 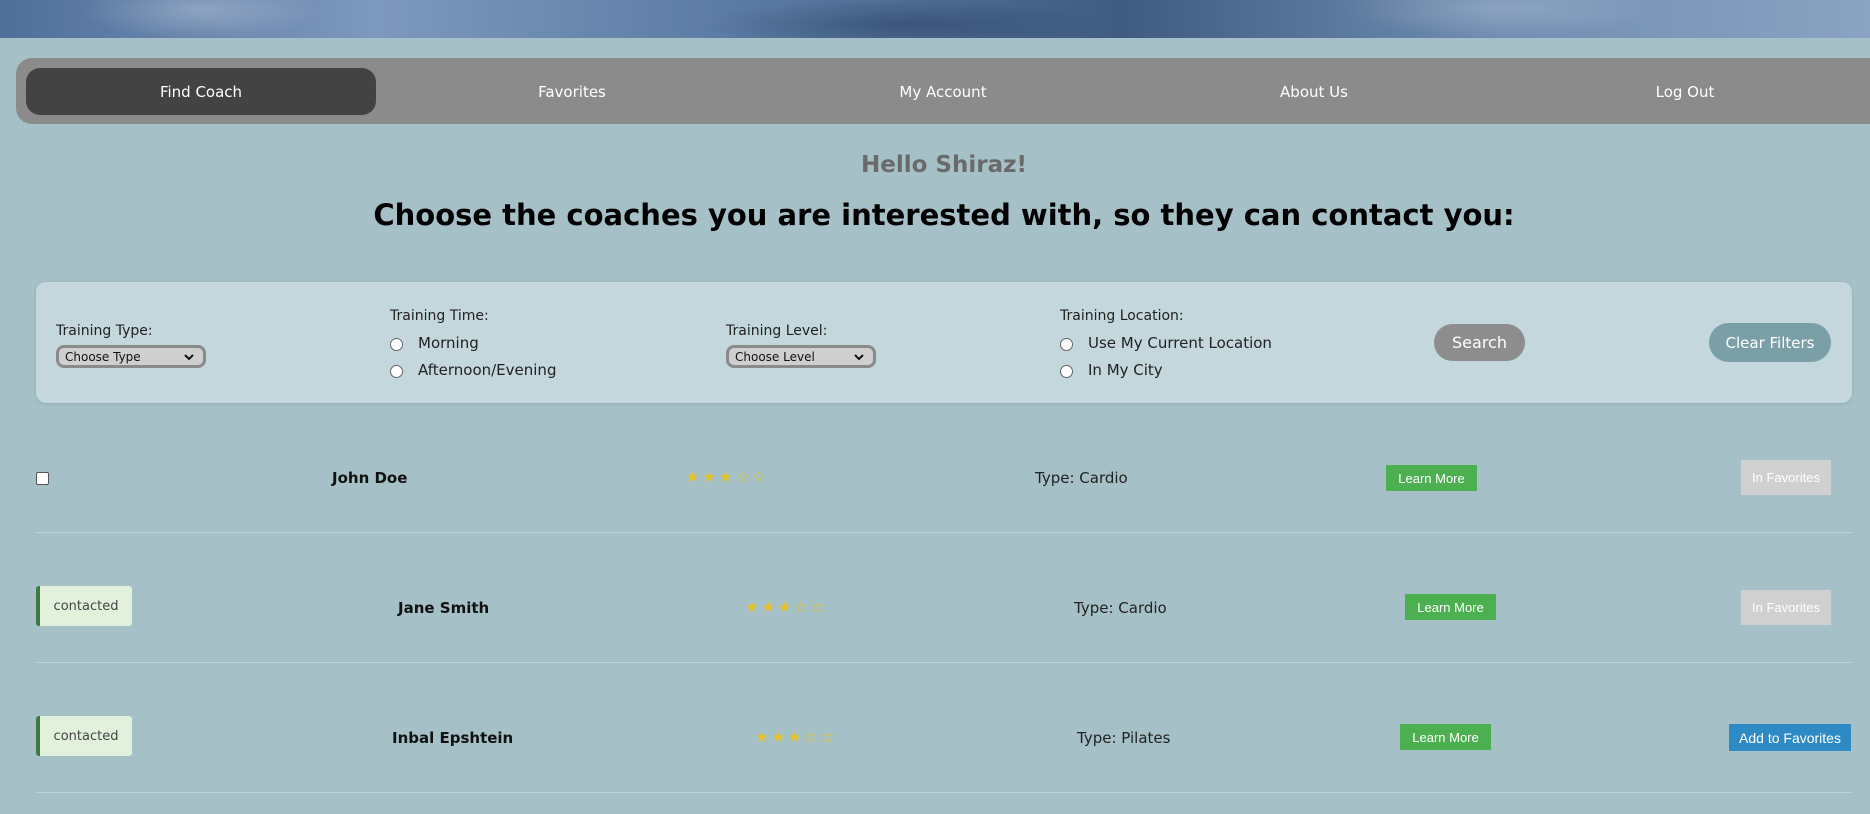 I want to click on radio-current-location-label: Use My Current Location, so click(x=1180, y=343).